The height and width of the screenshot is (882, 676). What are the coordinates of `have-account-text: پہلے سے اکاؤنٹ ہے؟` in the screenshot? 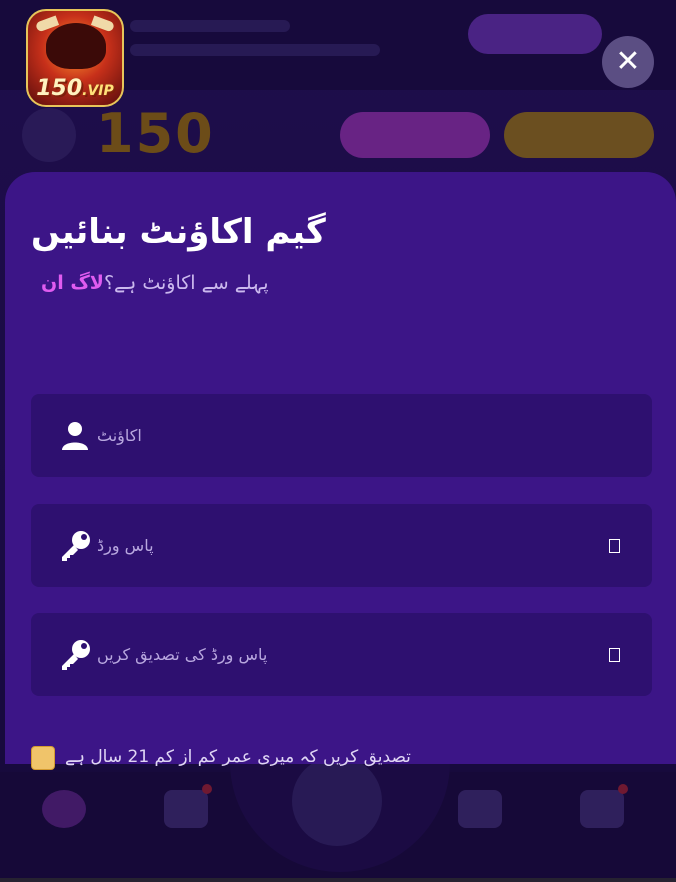 It's located at (186, 283).